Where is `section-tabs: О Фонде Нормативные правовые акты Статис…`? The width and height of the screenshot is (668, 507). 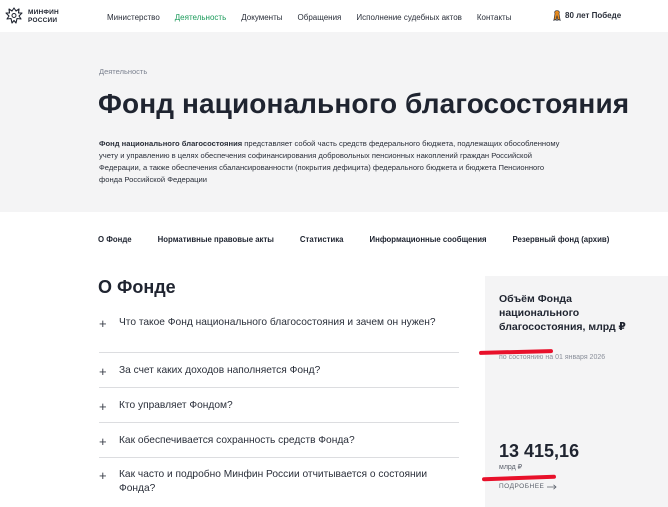
section-tabs: О Фонде Нормативные правовые акты Статис… is located at coordinates (353, 239).